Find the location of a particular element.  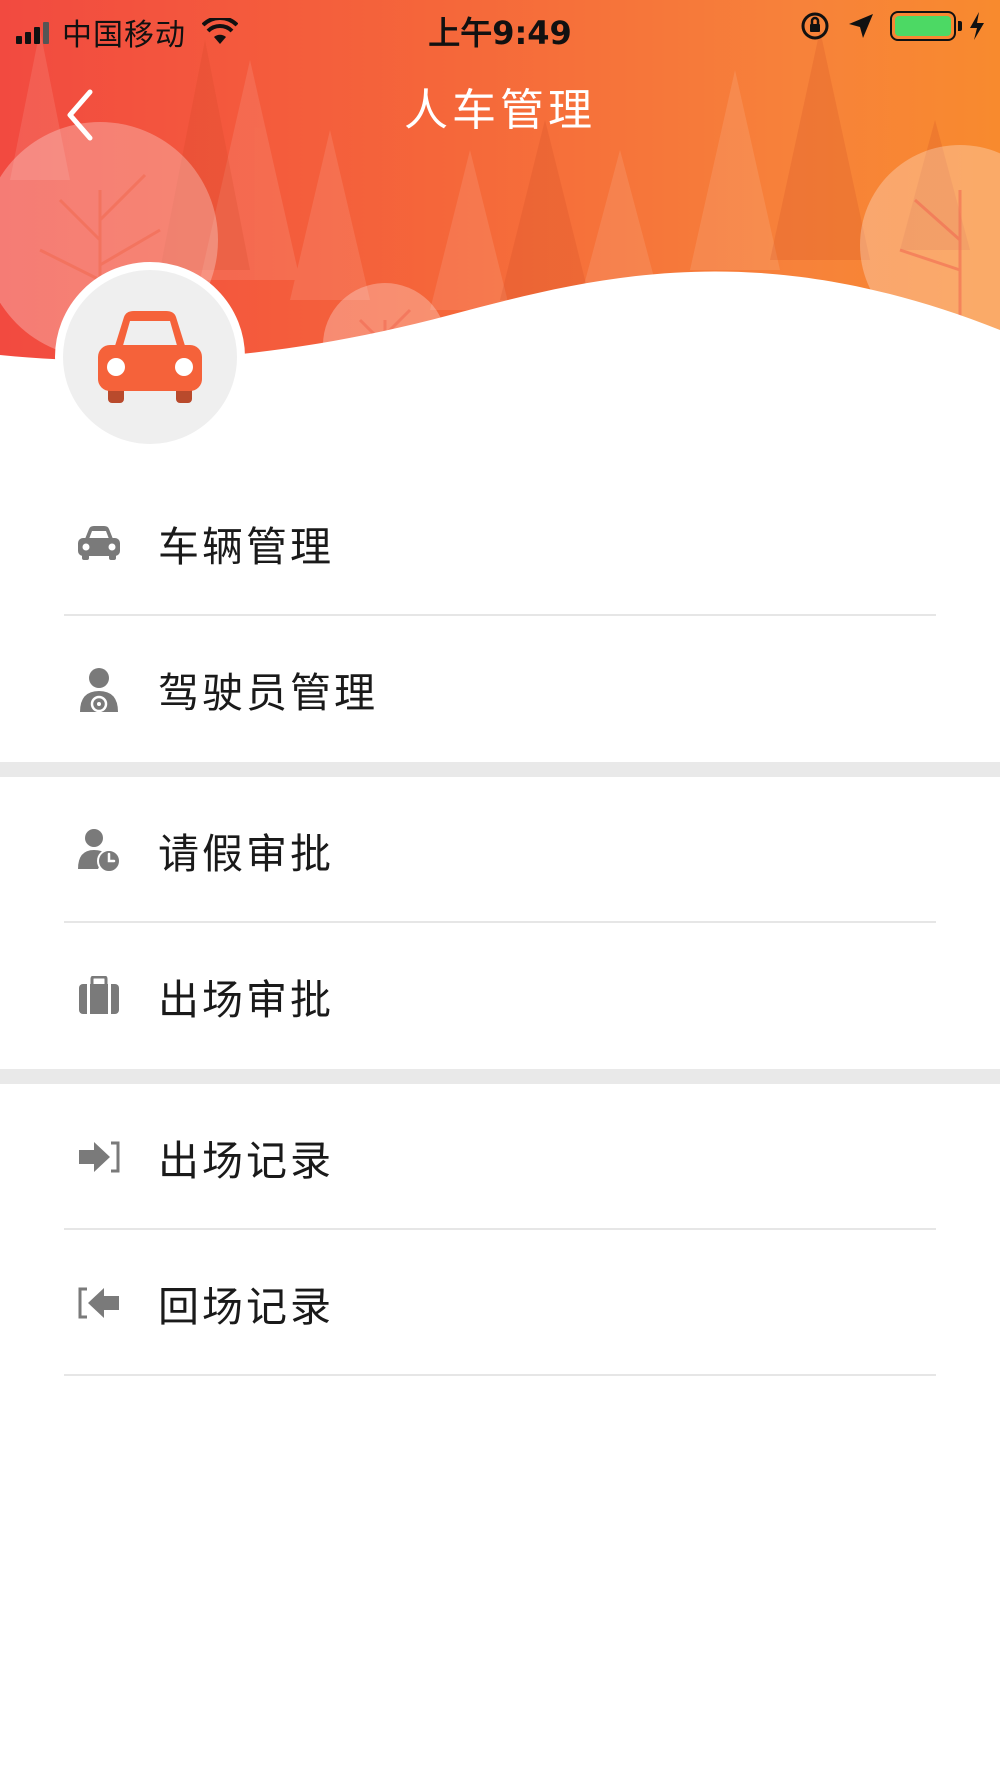

menu-item-label: 出场审批 is located at coordinates (246, 1000).